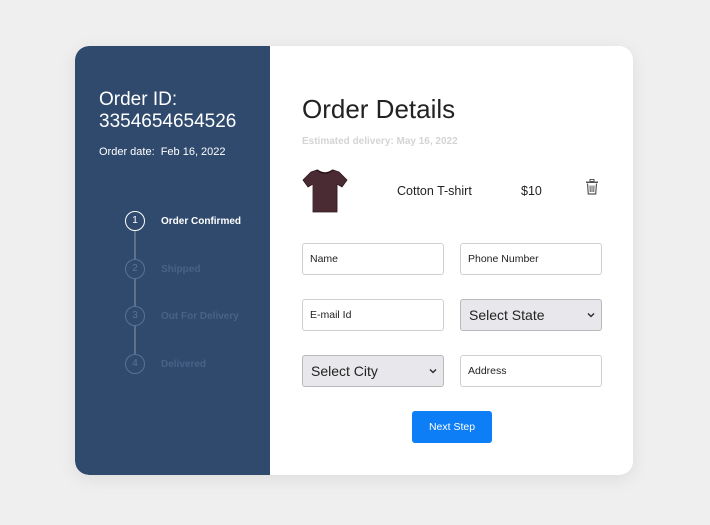  What do you see at coordinates (507, 315) in the screenshot?
I see `state-select-value: Select State` at bounding box center [507, 315].